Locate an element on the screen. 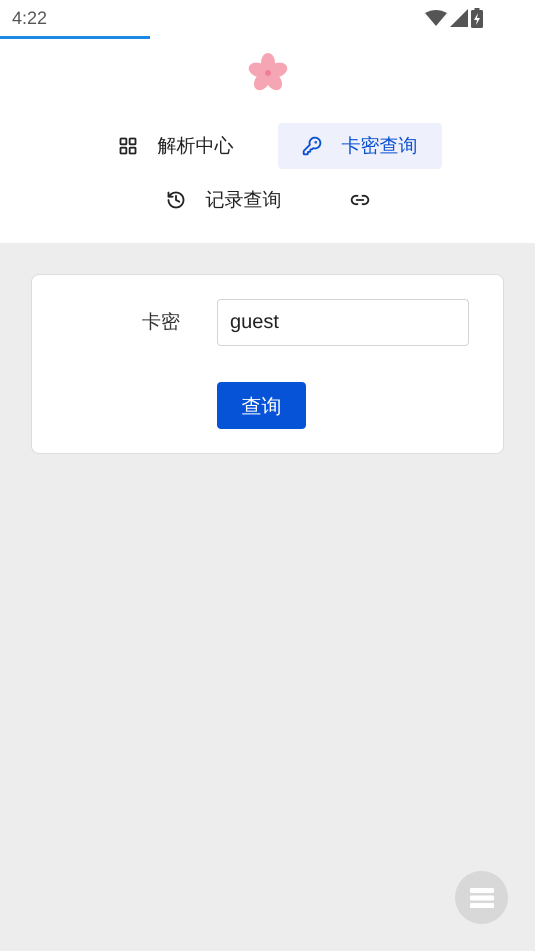 This screenshot has height=951, width=535. card-key-label: 卡密 is located at coordinates (160, 323).